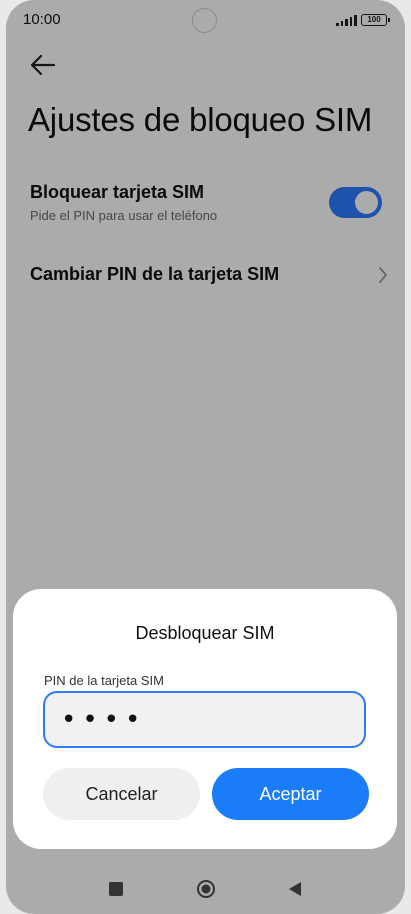  I want to click on pin-input: ••••, so click(204, 719).